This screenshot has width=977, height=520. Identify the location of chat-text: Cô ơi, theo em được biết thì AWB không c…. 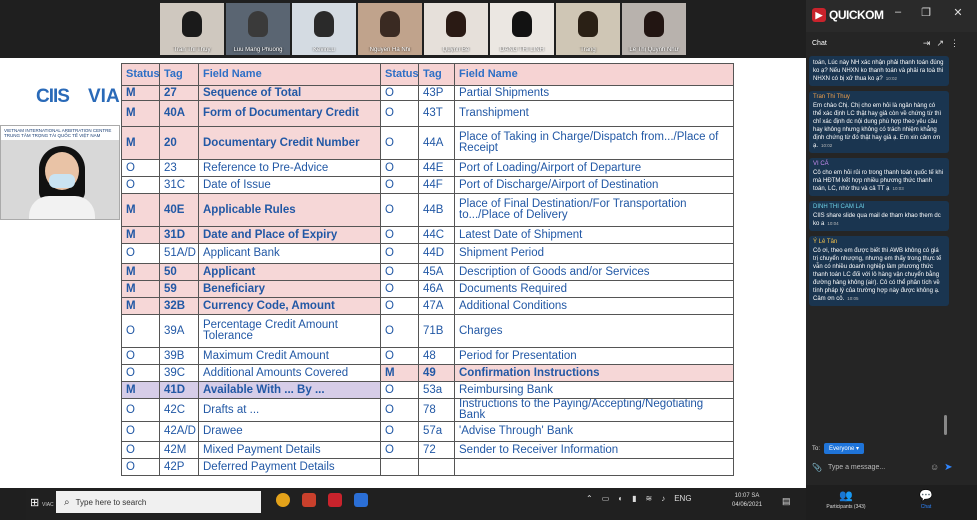
(877, 275).